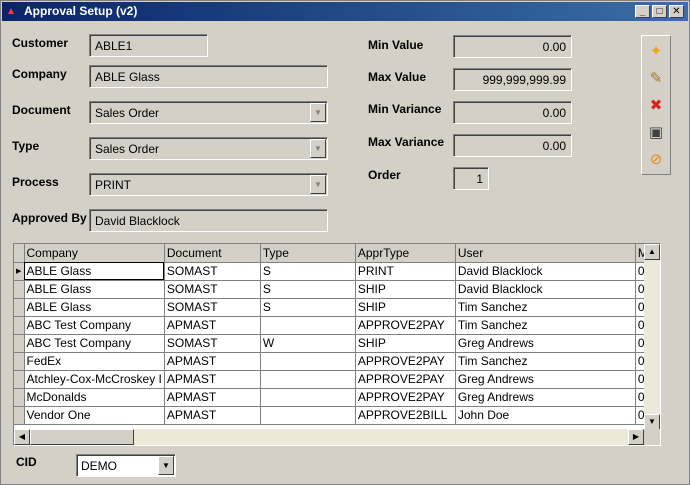 The image size is (690, 485). What do you see at coordinates (94, 361) in the screenshot?
I see `cell-company: FedEx` at bounding box center [94, 361].